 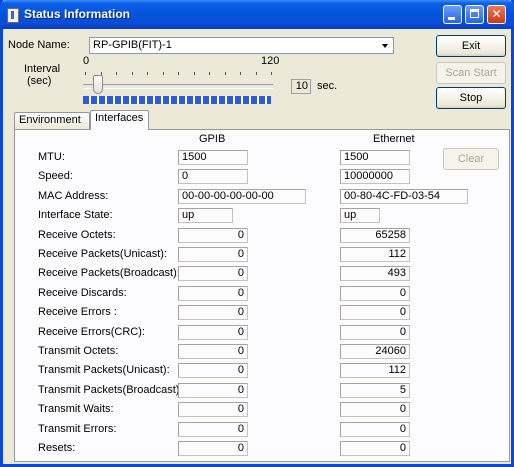 I want to click on ethernet-value-field: 65258, so click(x=375, y=235).